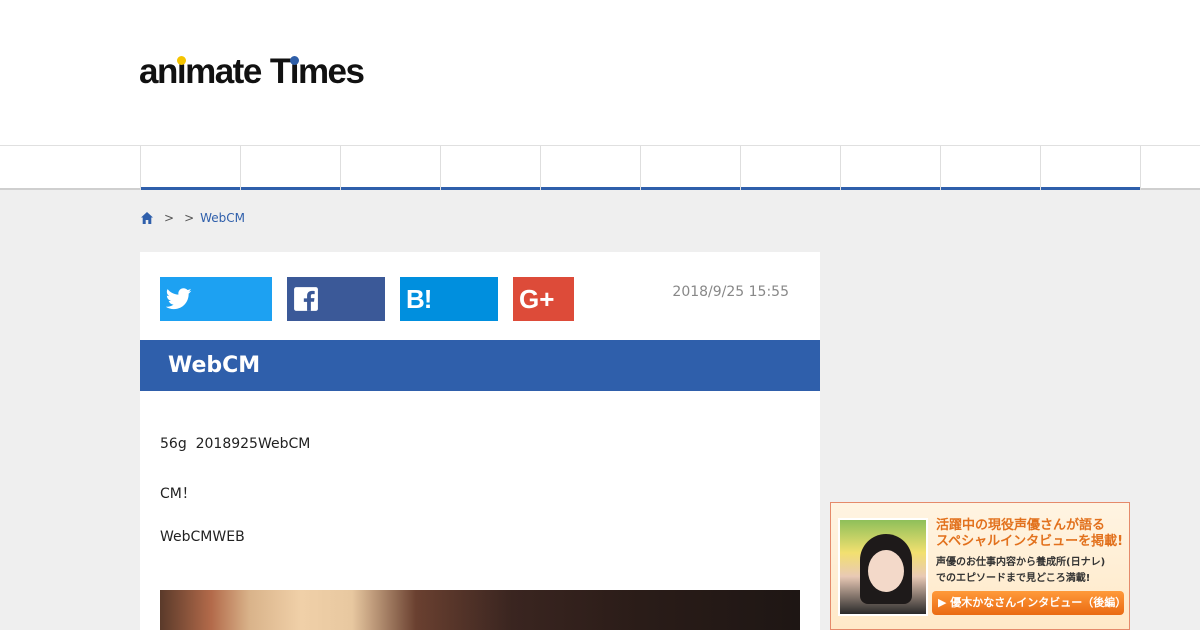 Image resolution: width=1200 pixels, height=630 pixels. Describe the element at coordinates (280, 71) in the screenshot. I see `logo-text-t: T` at that location.